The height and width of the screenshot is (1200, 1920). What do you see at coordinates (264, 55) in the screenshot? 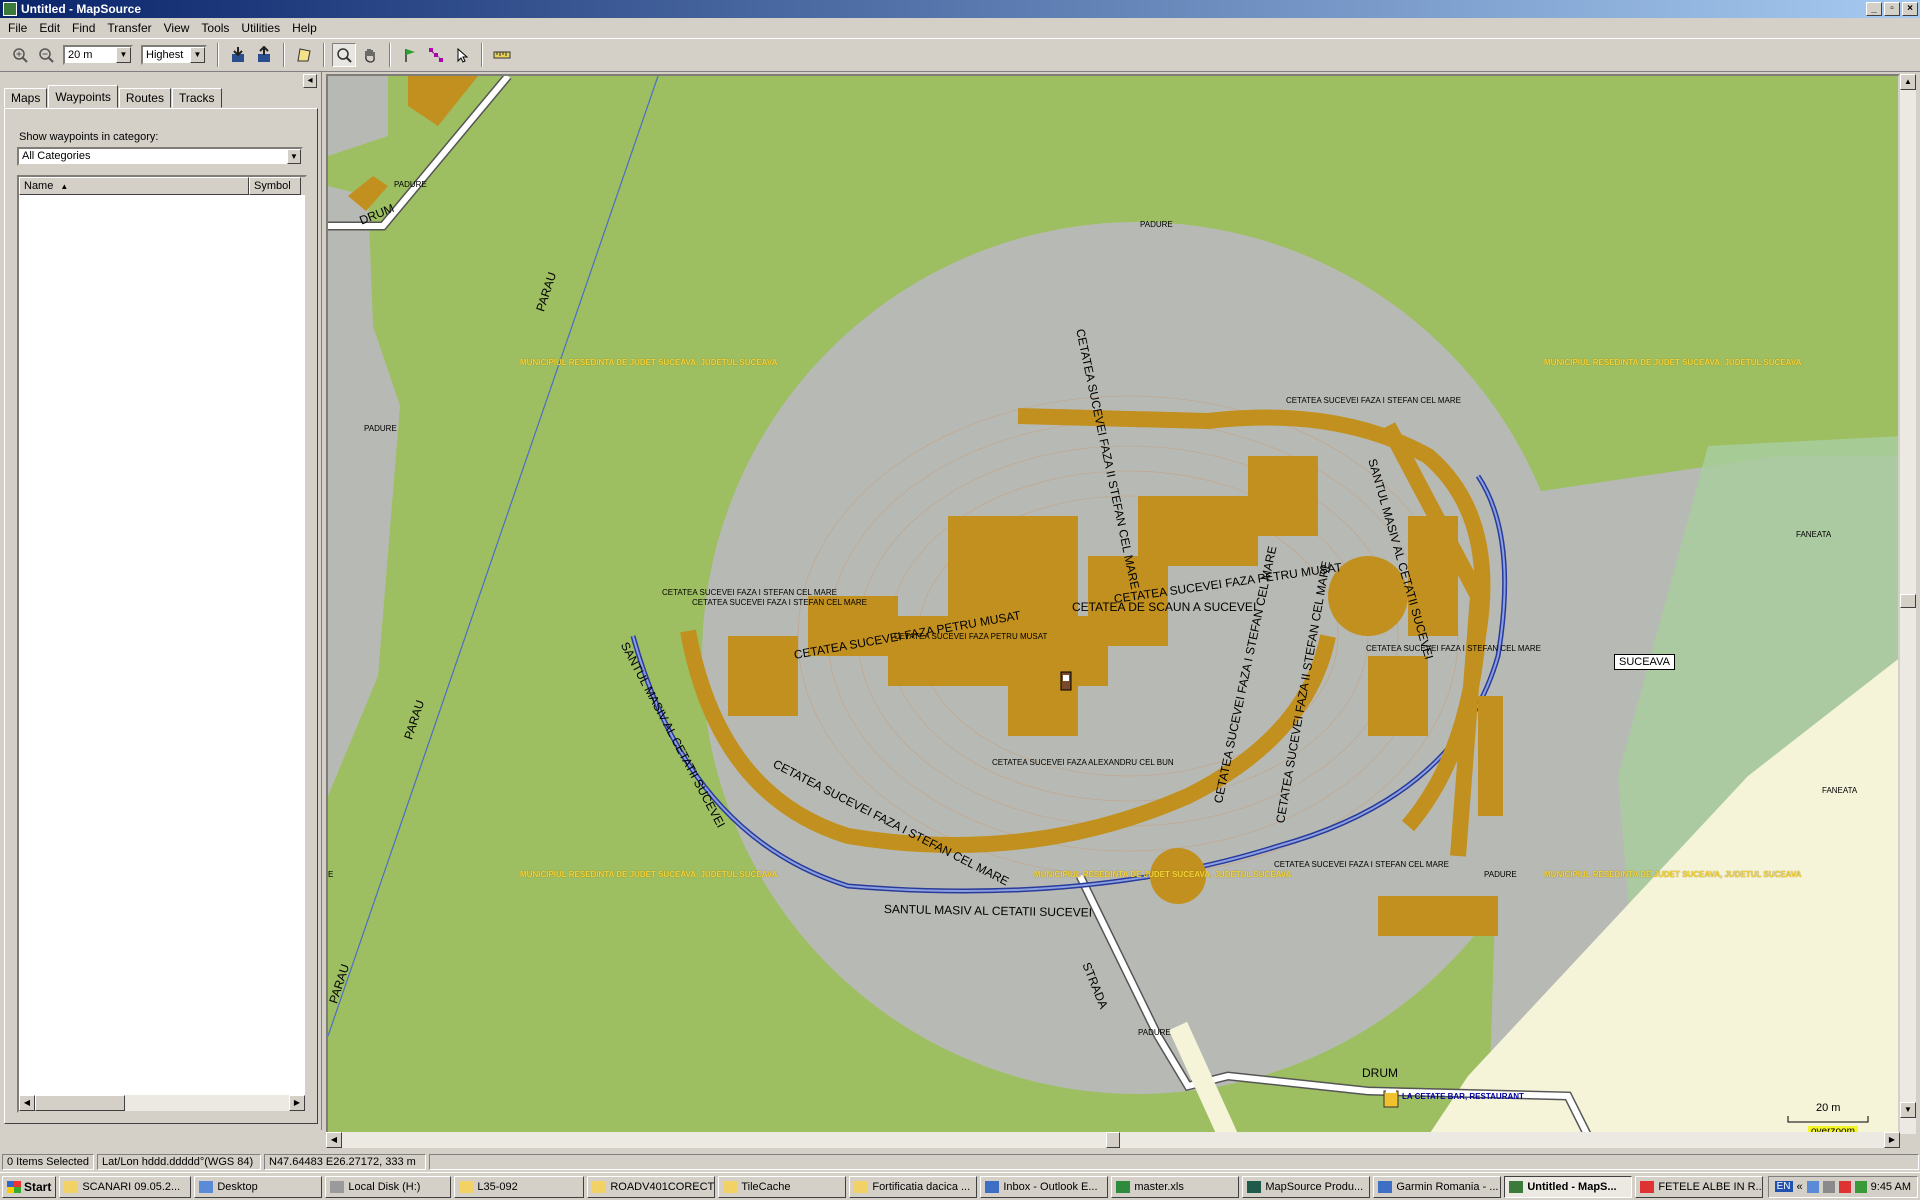
I see `send-to-device-button` at bounding box center [264, 55].